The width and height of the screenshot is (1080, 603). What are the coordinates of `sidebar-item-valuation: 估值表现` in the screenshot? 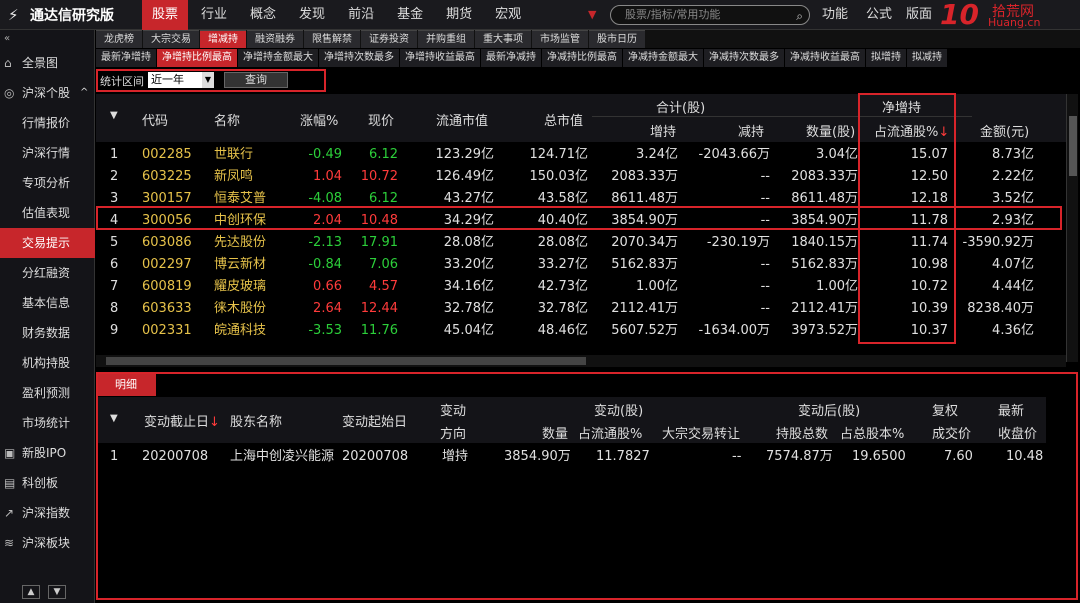 It's located at (47, 213).